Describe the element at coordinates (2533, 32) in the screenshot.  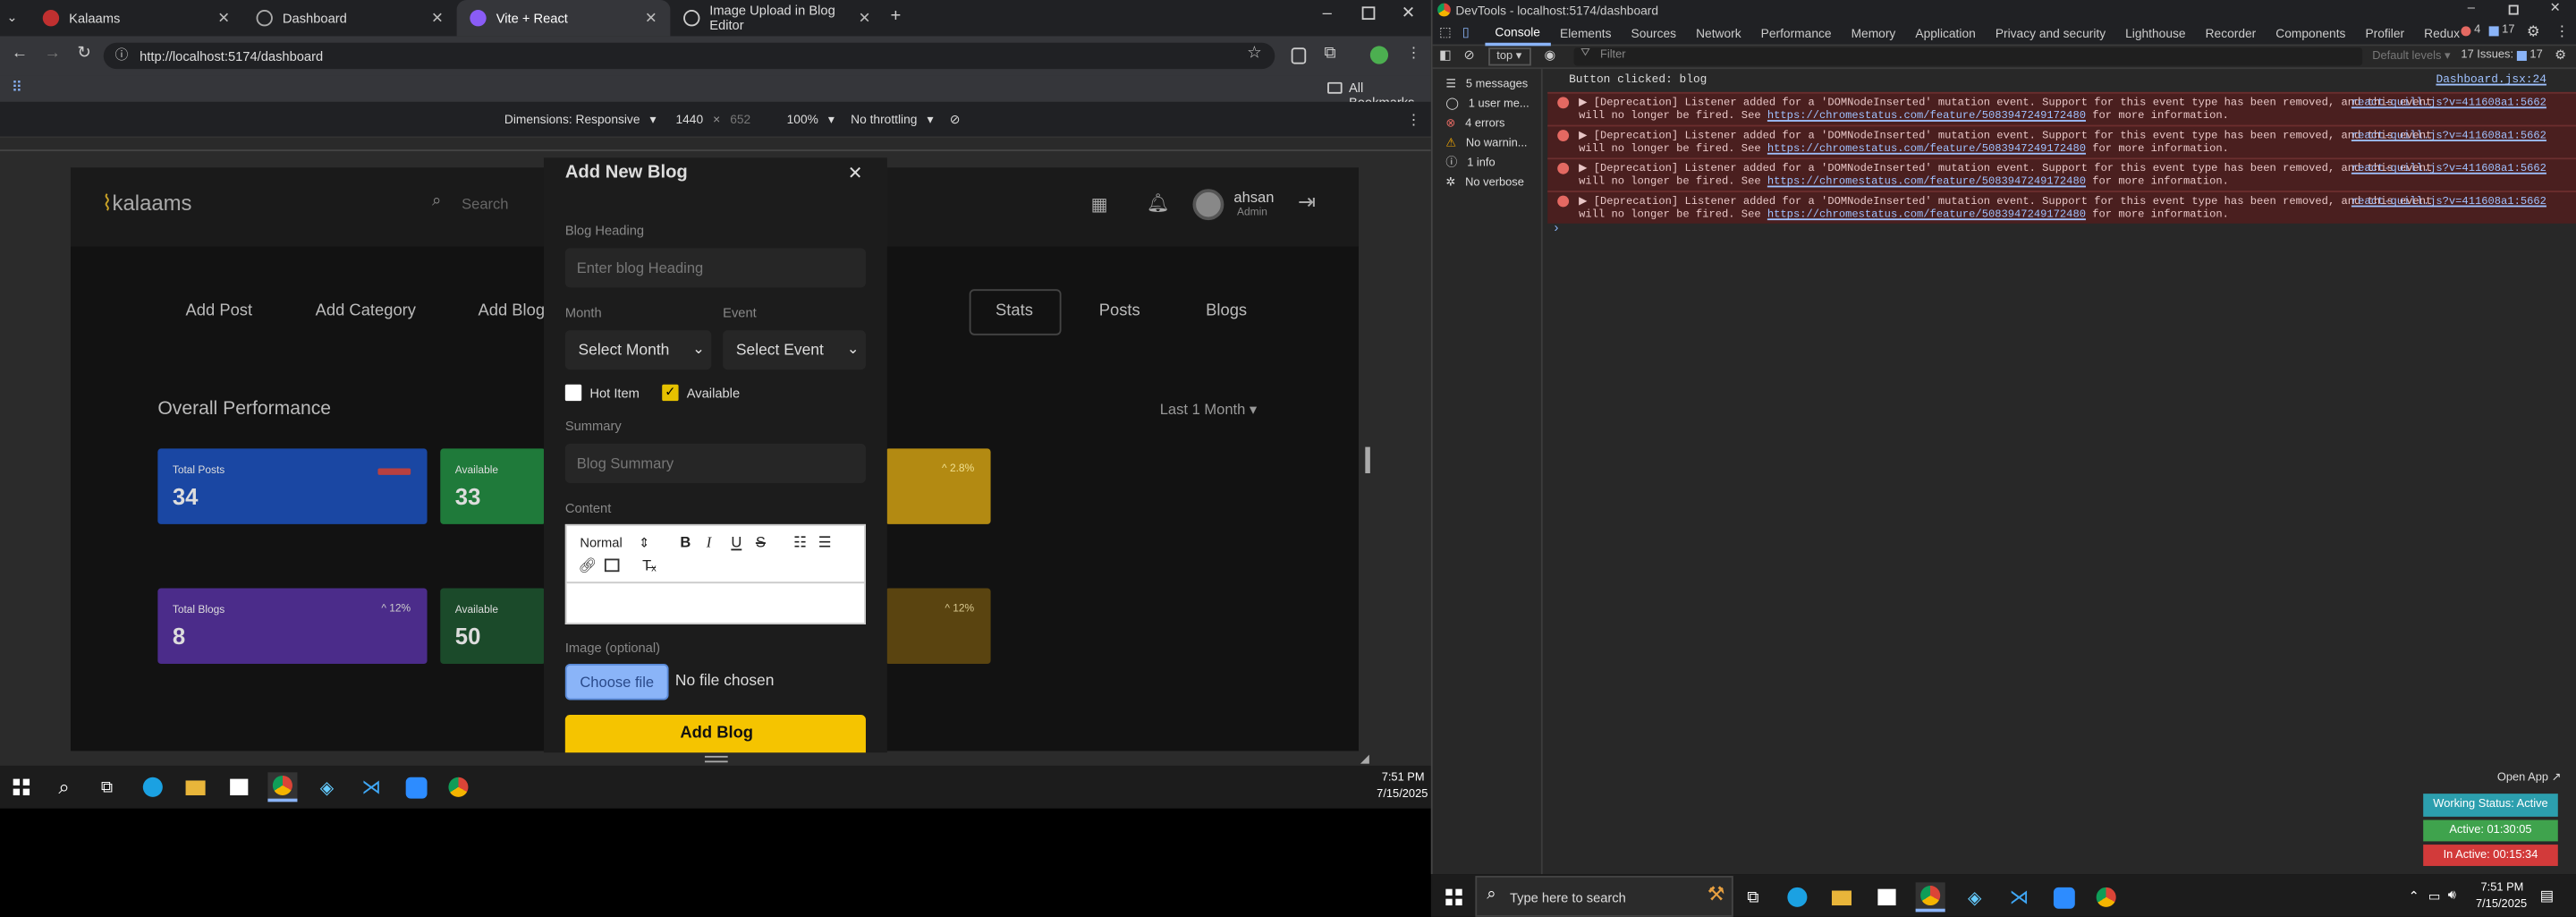
I see `settings-gear-icon: ⚙` at that location.